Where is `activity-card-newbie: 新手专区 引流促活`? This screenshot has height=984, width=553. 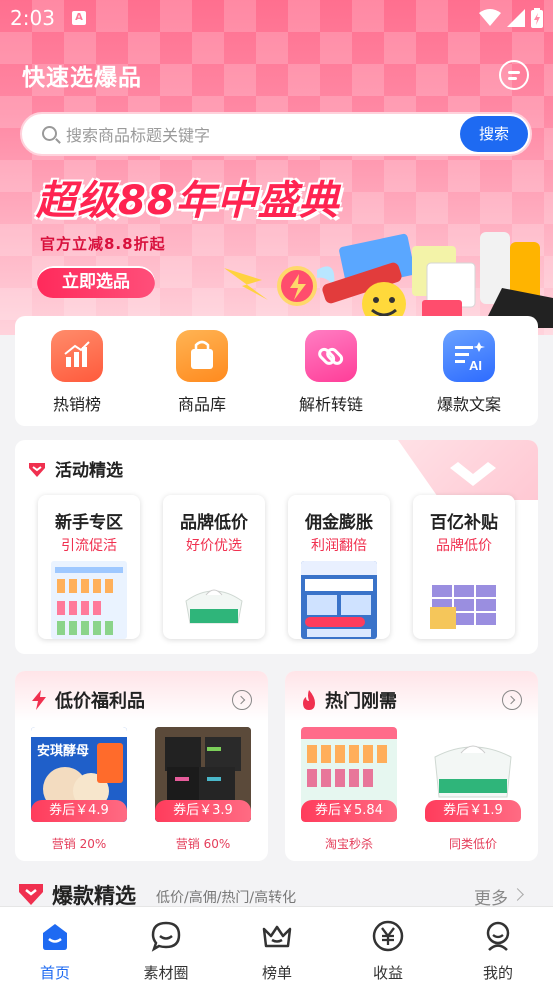
activity-card-newbie: 新手专区 引流促活 is located at coordinates (89, 567).